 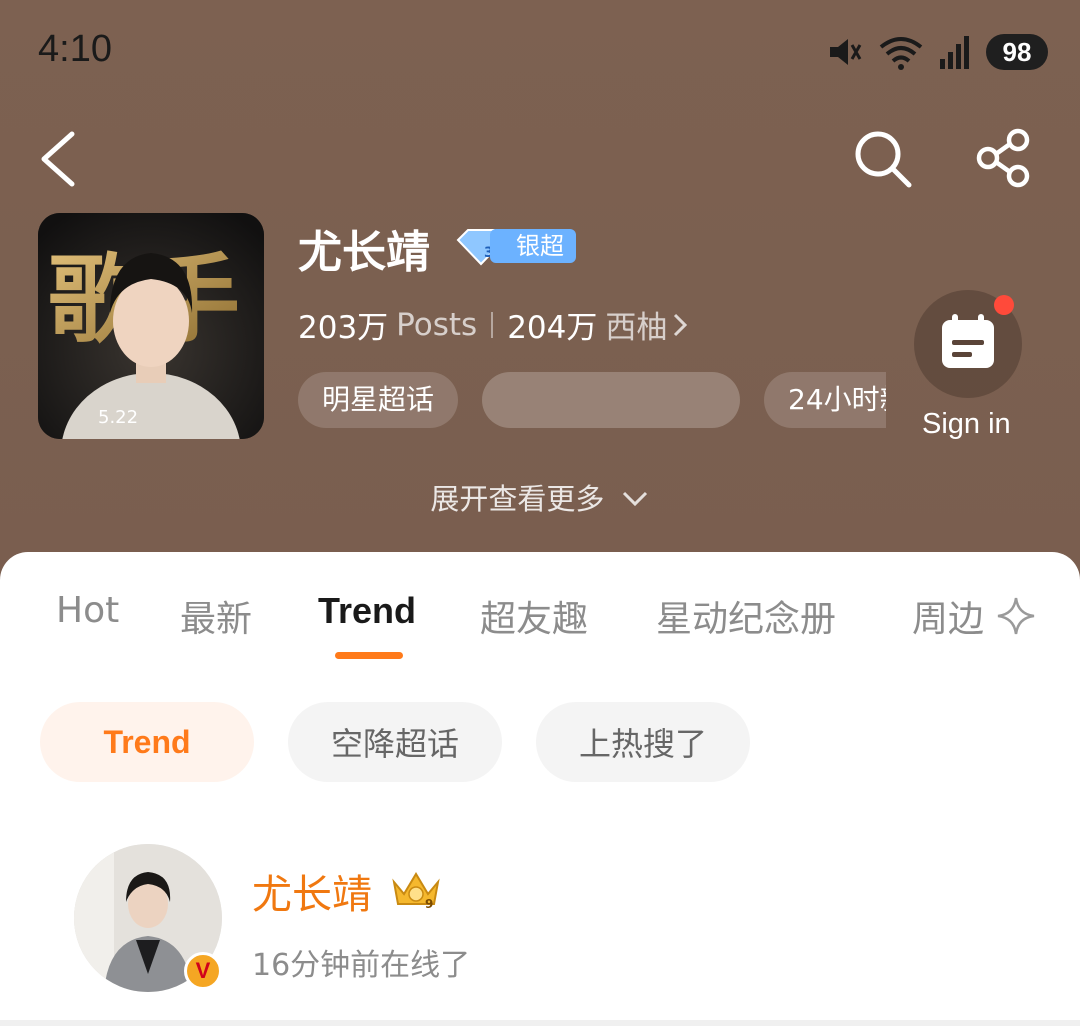 I want to click on wifi-icon, so click(x=901, y=53).